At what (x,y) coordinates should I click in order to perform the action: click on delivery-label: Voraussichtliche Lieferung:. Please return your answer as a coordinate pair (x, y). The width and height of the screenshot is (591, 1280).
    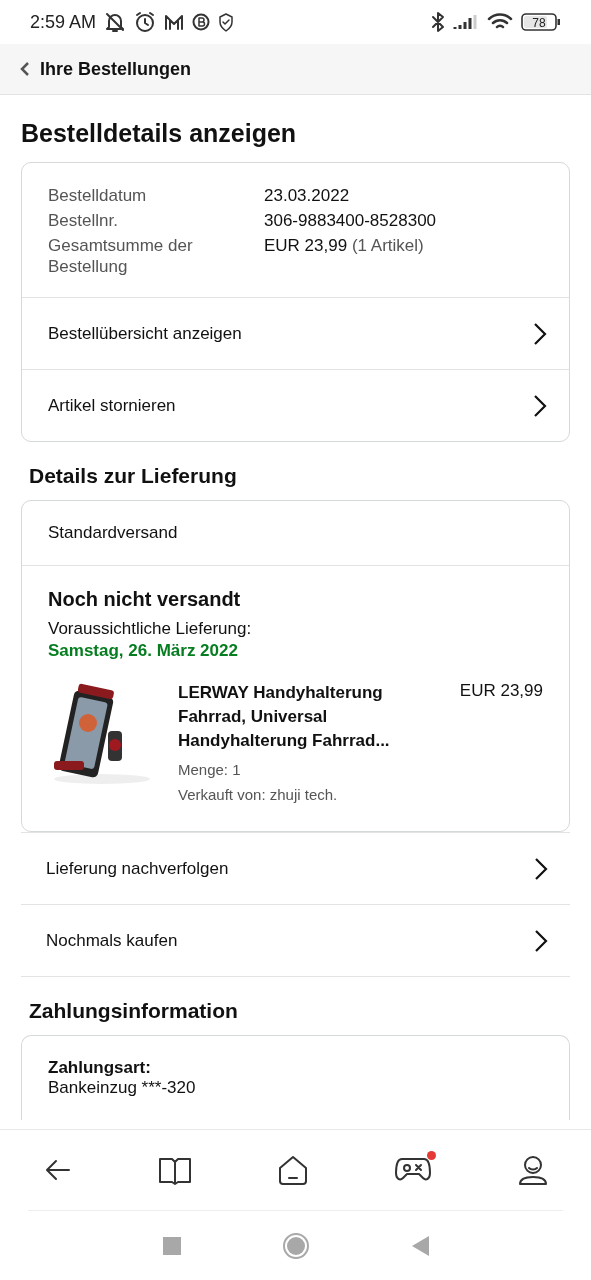
    Looking at the image, I should click on (150, 629).